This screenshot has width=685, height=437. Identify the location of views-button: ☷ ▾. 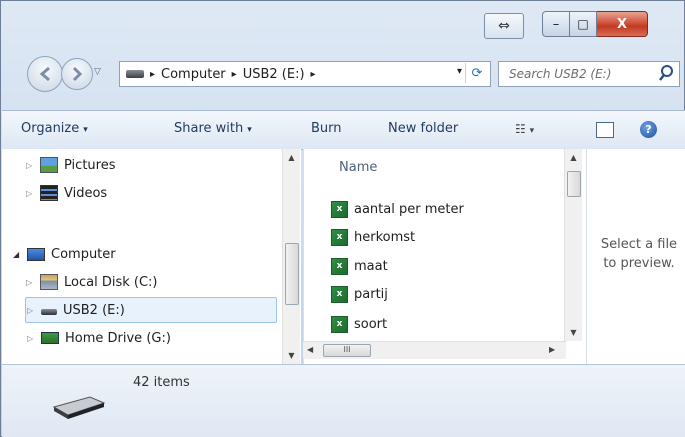
(524, 129).